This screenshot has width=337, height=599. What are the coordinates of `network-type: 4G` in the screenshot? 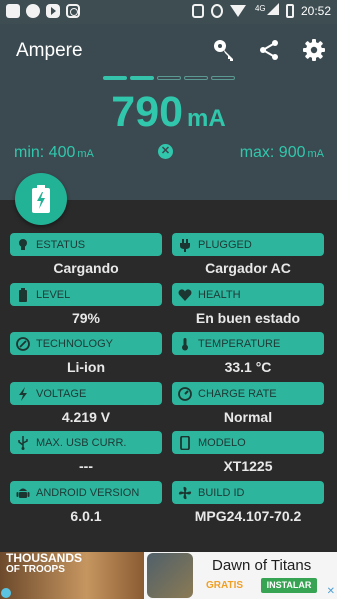 It's located at (260, 8).